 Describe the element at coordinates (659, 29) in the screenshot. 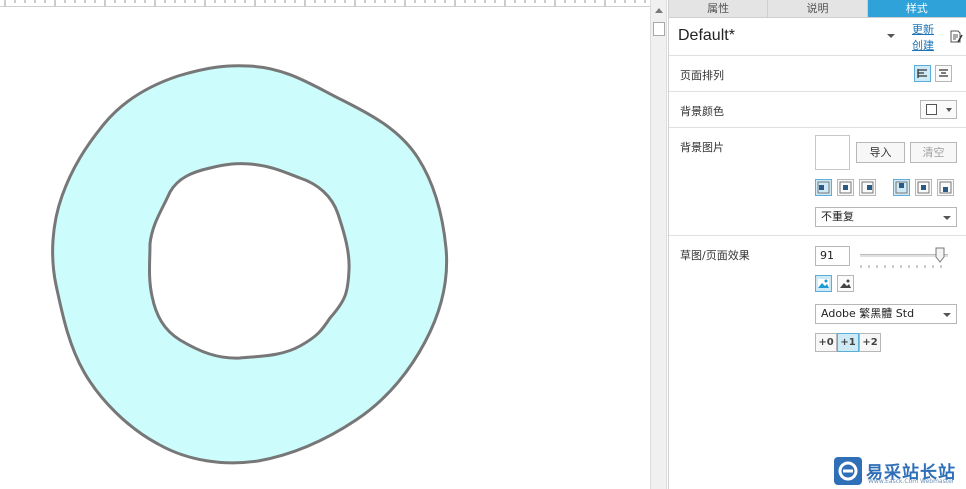

I see `scrollbar-thumb` at that location.